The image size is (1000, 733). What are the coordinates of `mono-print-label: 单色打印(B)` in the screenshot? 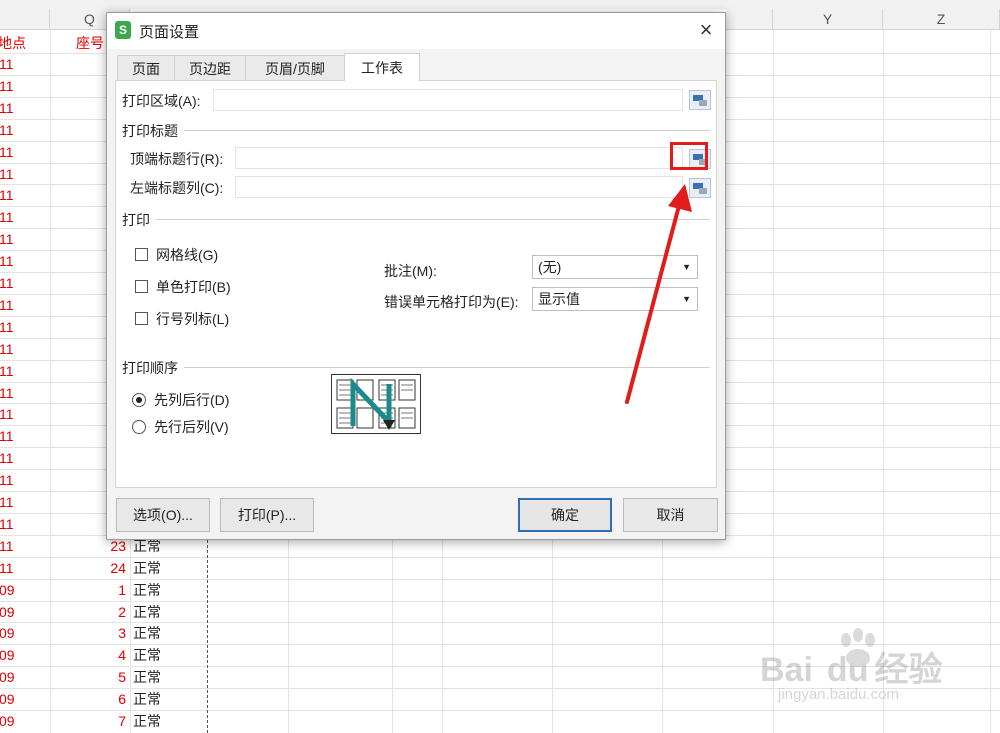 It's located at (193, 287).